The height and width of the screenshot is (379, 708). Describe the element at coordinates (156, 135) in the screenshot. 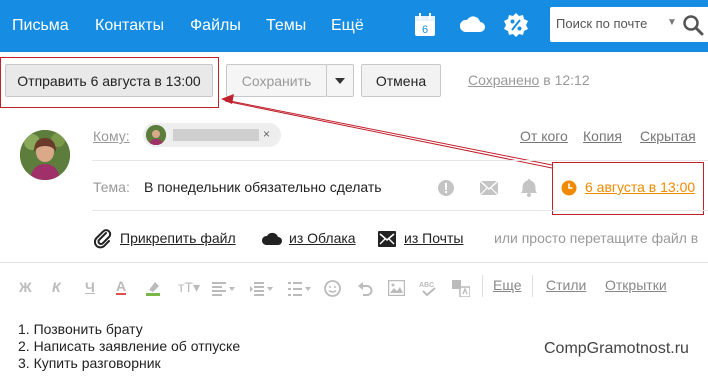

I see `recipient-avatar` at that location.